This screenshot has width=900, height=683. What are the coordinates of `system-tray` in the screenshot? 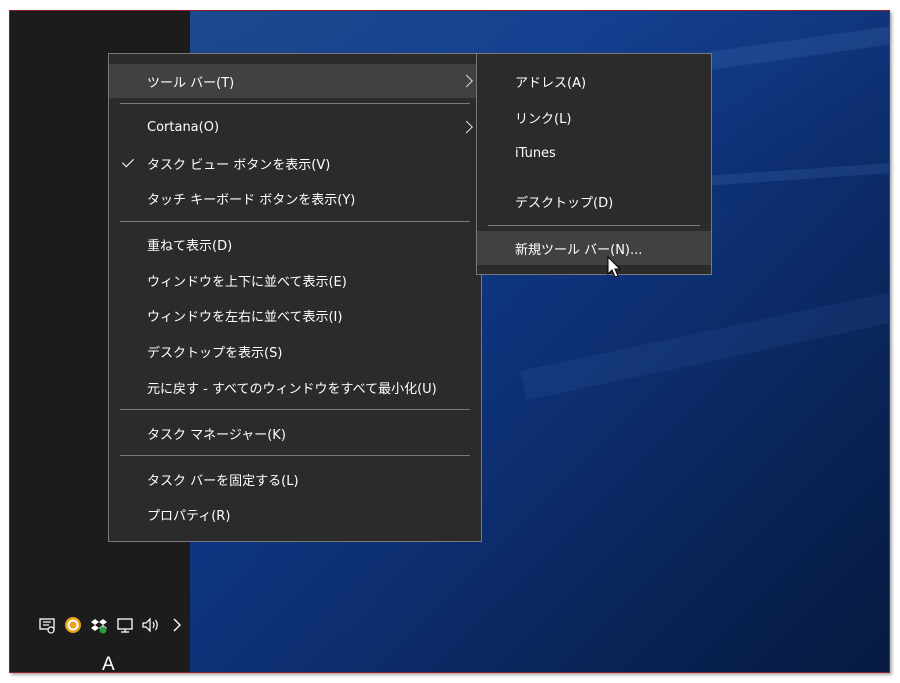 It's located at (114, 625).